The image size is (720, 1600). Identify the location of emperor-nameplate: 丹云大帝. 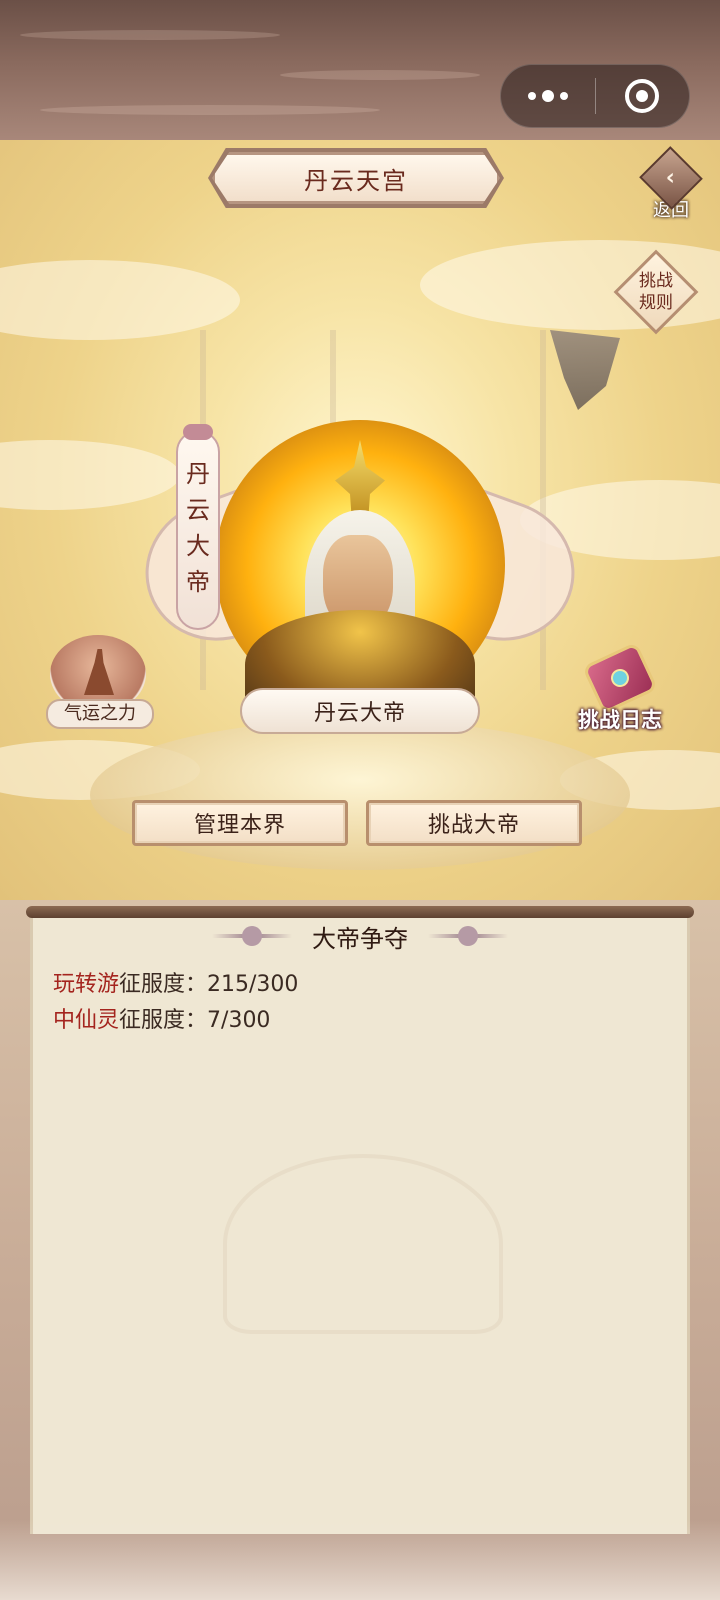
(360, 711).